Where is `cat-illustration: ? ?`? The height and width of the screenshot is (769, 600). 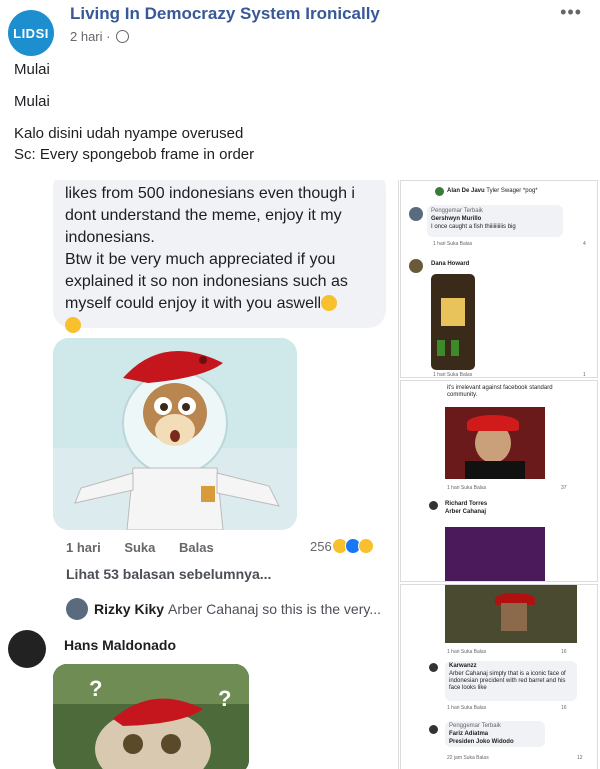 cat-illustration: ? ? is located at coordinates (151, 716).